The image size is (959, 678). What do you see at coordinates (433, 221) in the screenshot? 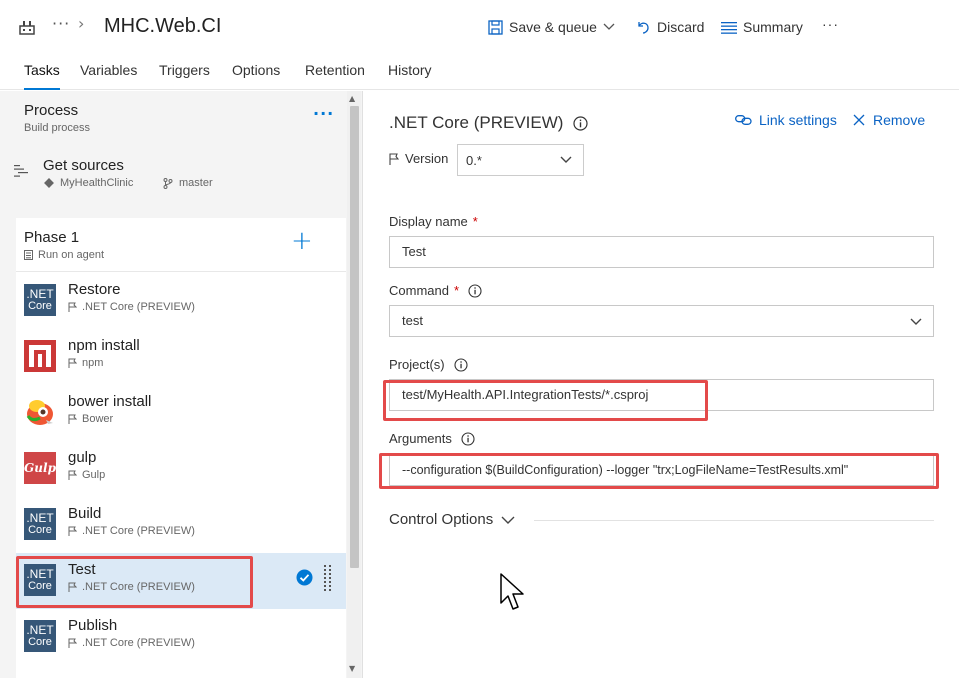
I see `display-name-label: Display name *` at bounding box center [433, 221].